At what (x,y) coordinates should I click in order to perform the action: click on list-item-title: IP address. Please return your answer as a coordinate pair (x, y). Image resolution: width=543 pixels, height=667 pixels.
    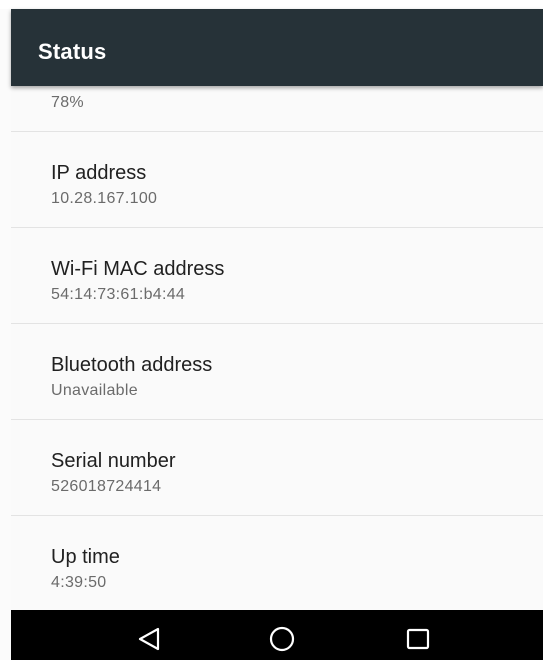
    Looking at the image, I should click on (99, 173).